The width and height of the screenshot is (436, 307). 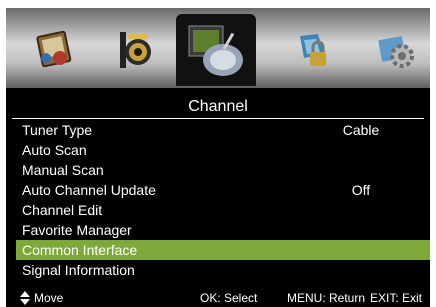 What do you see at coordinates (218, 210) in the screenshot?
I see `menu-item-channel-edit: Channel Edit` at bounding box center [218, 210].